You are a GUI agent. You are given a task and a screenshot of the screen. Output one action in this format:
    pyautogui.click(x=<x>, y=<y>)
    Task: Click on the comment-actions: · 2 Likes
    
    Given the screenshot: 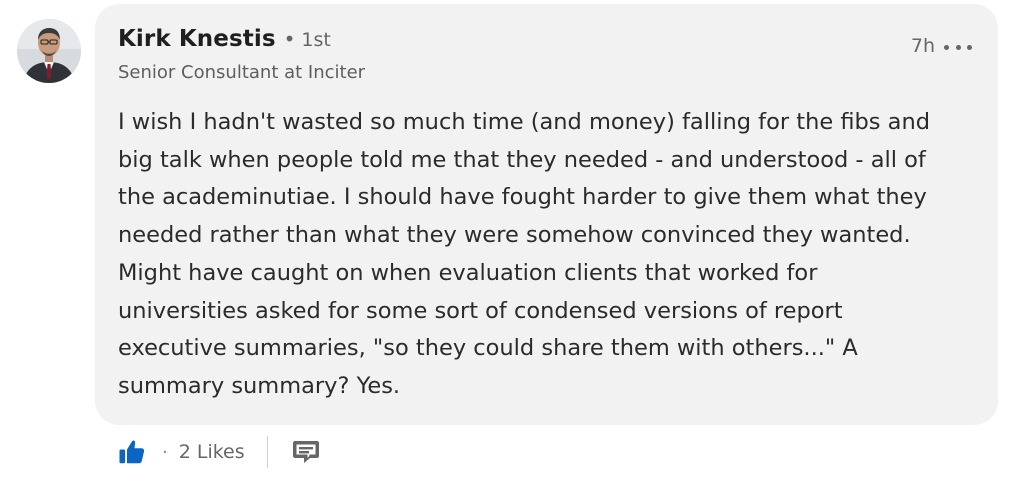 What is the action you would take?
    pyautogui.click(x=218, y=452)
    